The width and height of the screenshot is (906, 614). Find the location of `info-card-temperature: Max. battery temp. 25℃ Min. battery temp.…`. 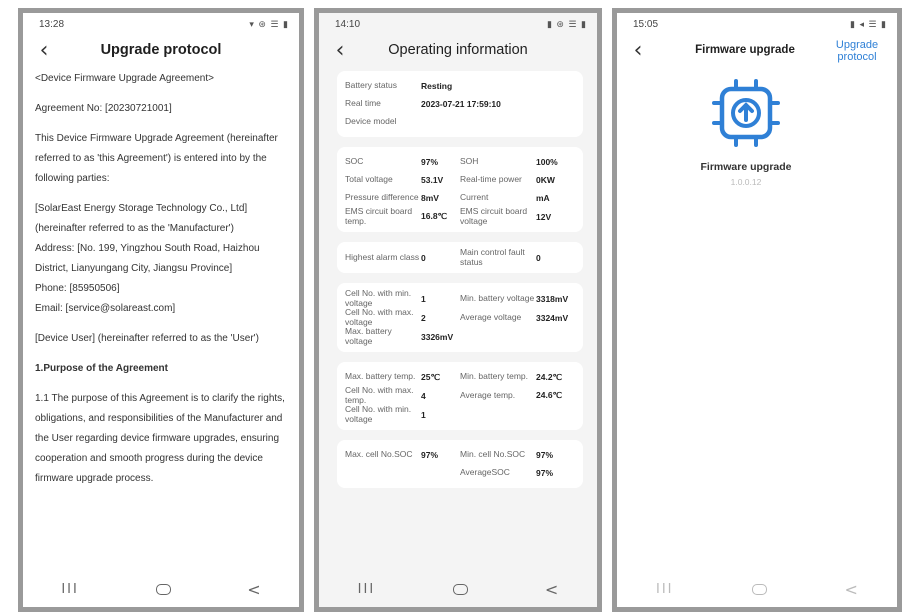

info-card-temperature: Max. battery temp. 25℃ Min. battery temp.… is located at coordinates (460, 396).